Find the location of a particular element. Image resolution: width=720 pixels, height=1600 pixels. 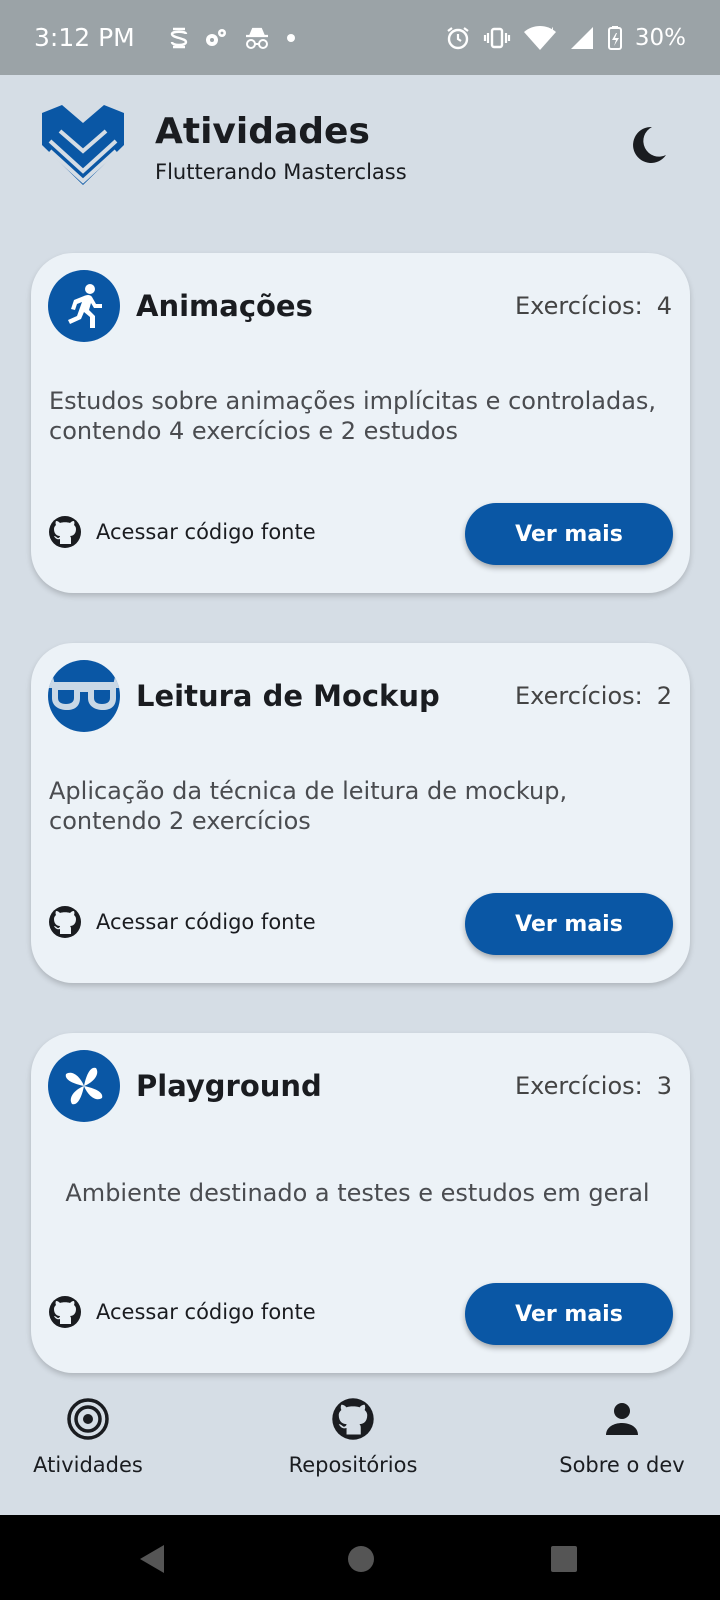

alarm-icon is located at coordinates (458, 37).